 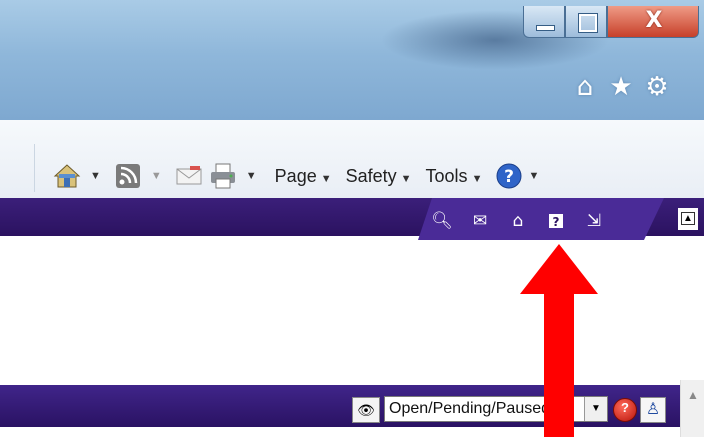 I want to click on status-filter-value: Open/Pending/Paused, so click(x=470, y=408).